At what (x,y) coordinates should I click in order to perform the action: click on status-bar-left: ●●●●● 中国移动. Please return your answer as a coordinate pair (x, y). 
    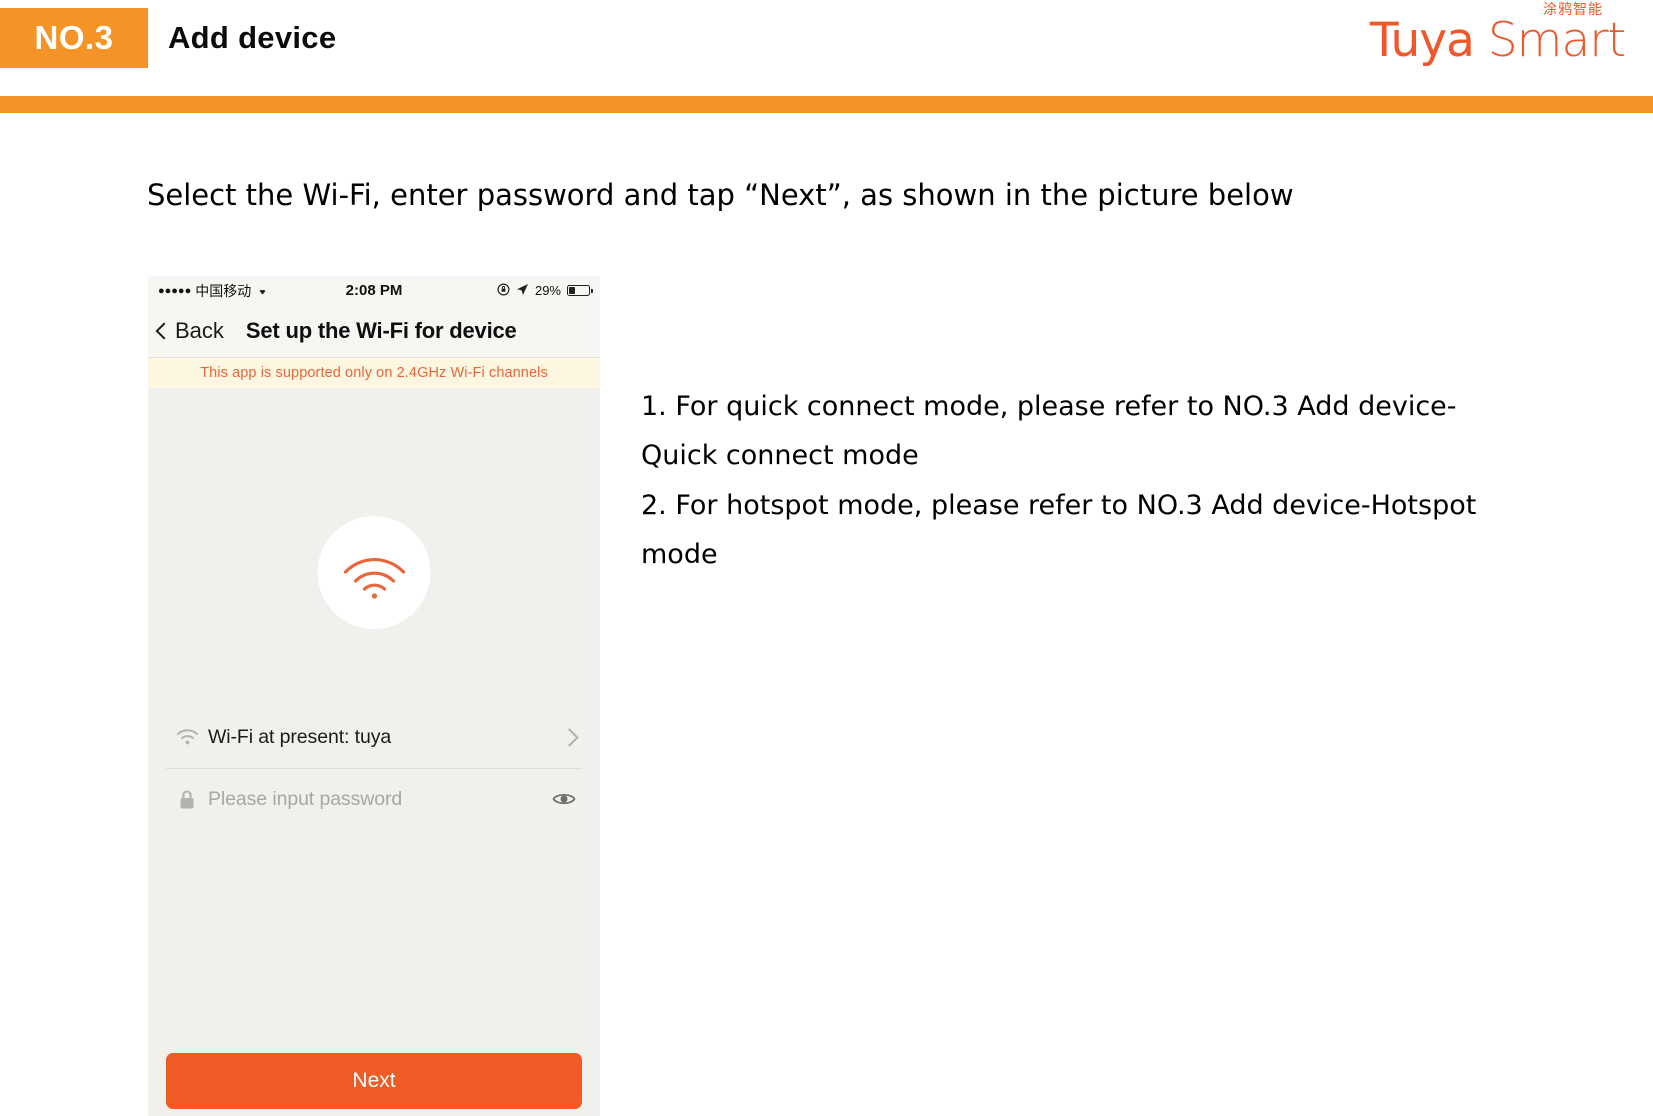
    Looking at the image, I should click on (214, 291).